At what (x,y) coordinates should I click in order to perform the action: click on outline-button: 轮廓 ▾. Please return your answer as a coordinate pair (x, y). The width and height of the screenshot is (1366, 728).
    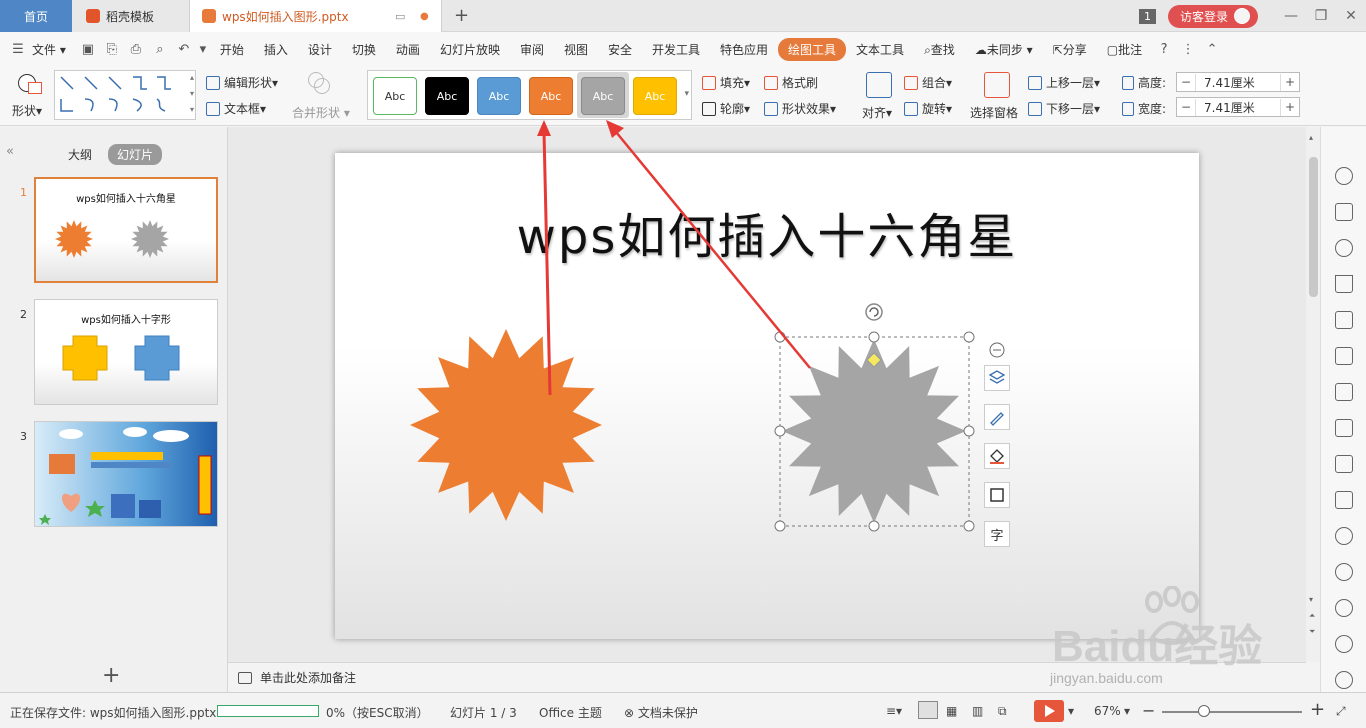
    Looking at the image, I should click on (726, 108).